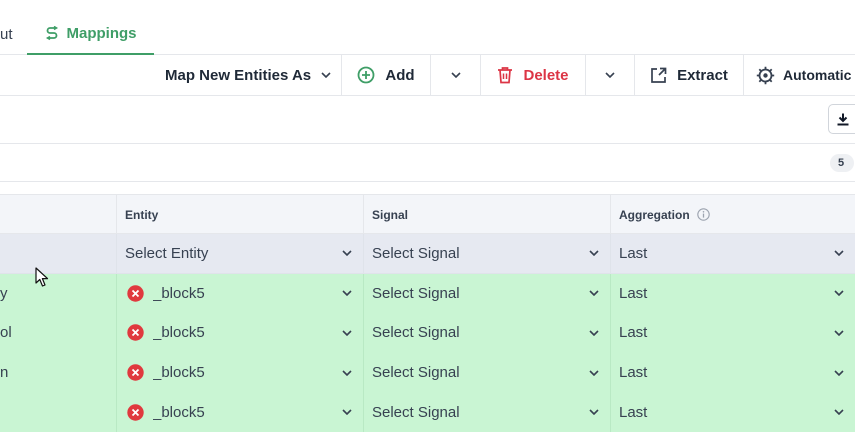  I want to click on table-header: Entity Signal Aggregation, so click(427, 214).